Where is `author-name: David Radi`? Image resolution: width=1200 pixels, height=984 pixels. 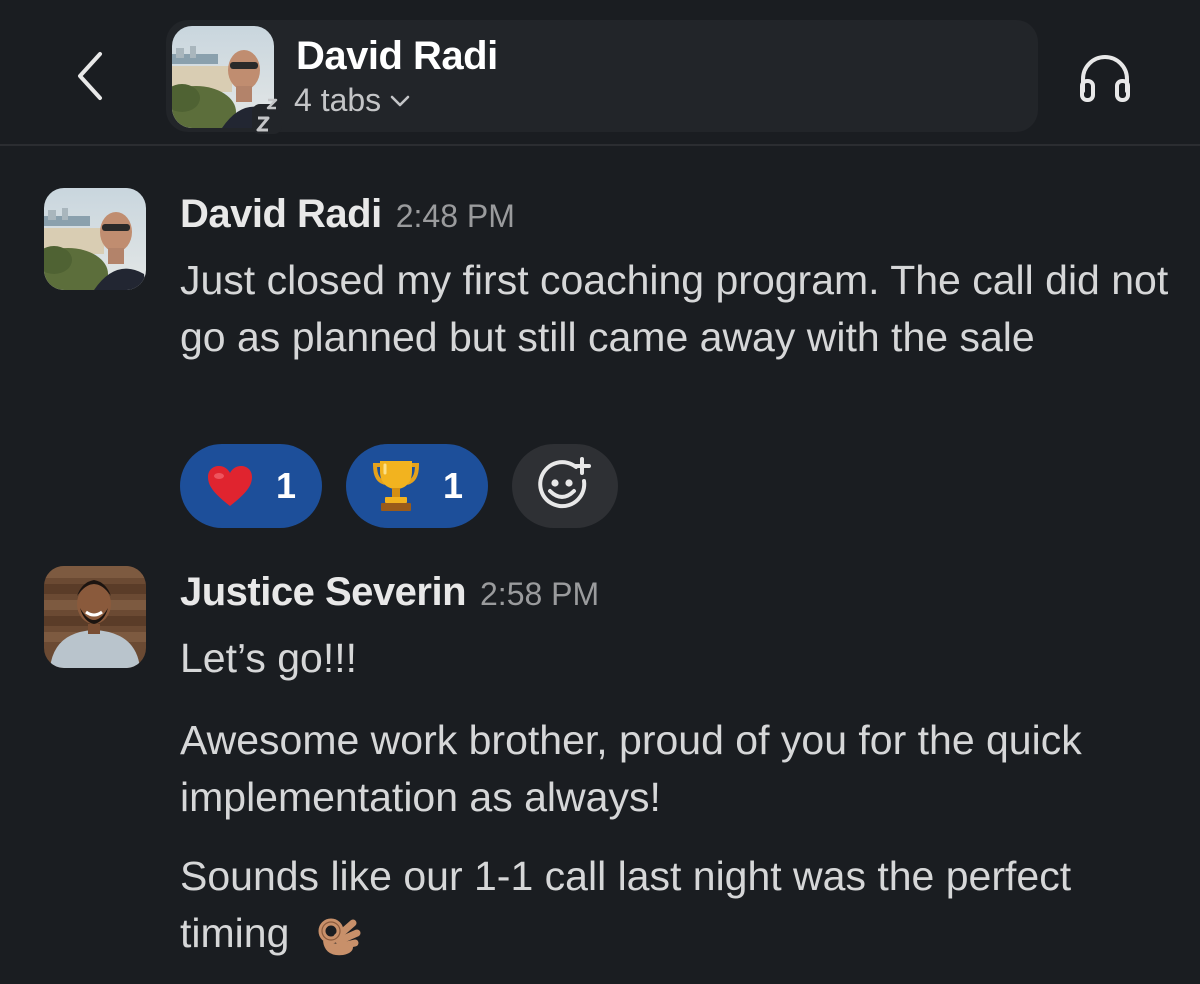
author-name: David Radi is located at coordinates (281, 214).